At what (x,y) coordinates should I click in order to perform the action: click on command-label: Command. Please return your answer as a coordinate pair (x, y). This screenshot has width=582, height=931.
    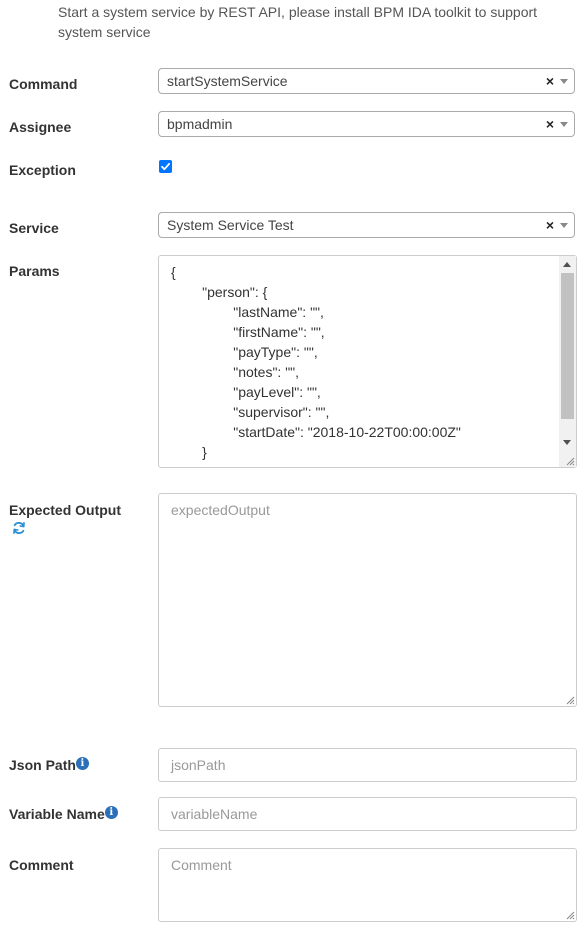
    Looking at the image, I should click on (43, 84).